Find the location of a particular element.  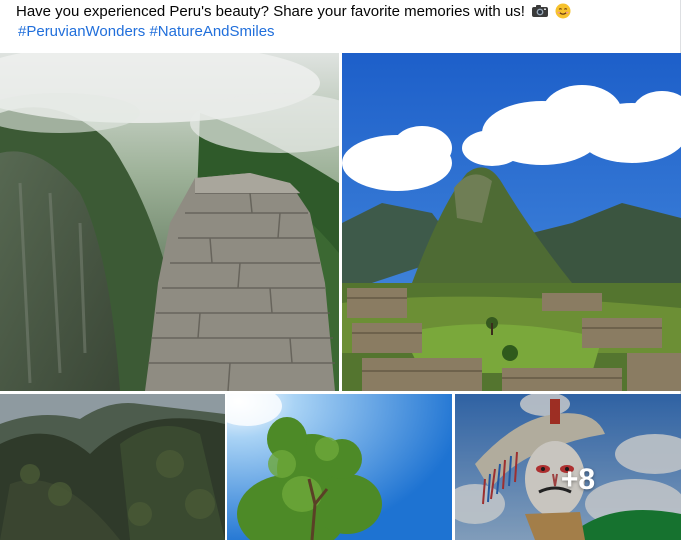

more-photos-overlay: +8 is located at coordinates (568, 467).